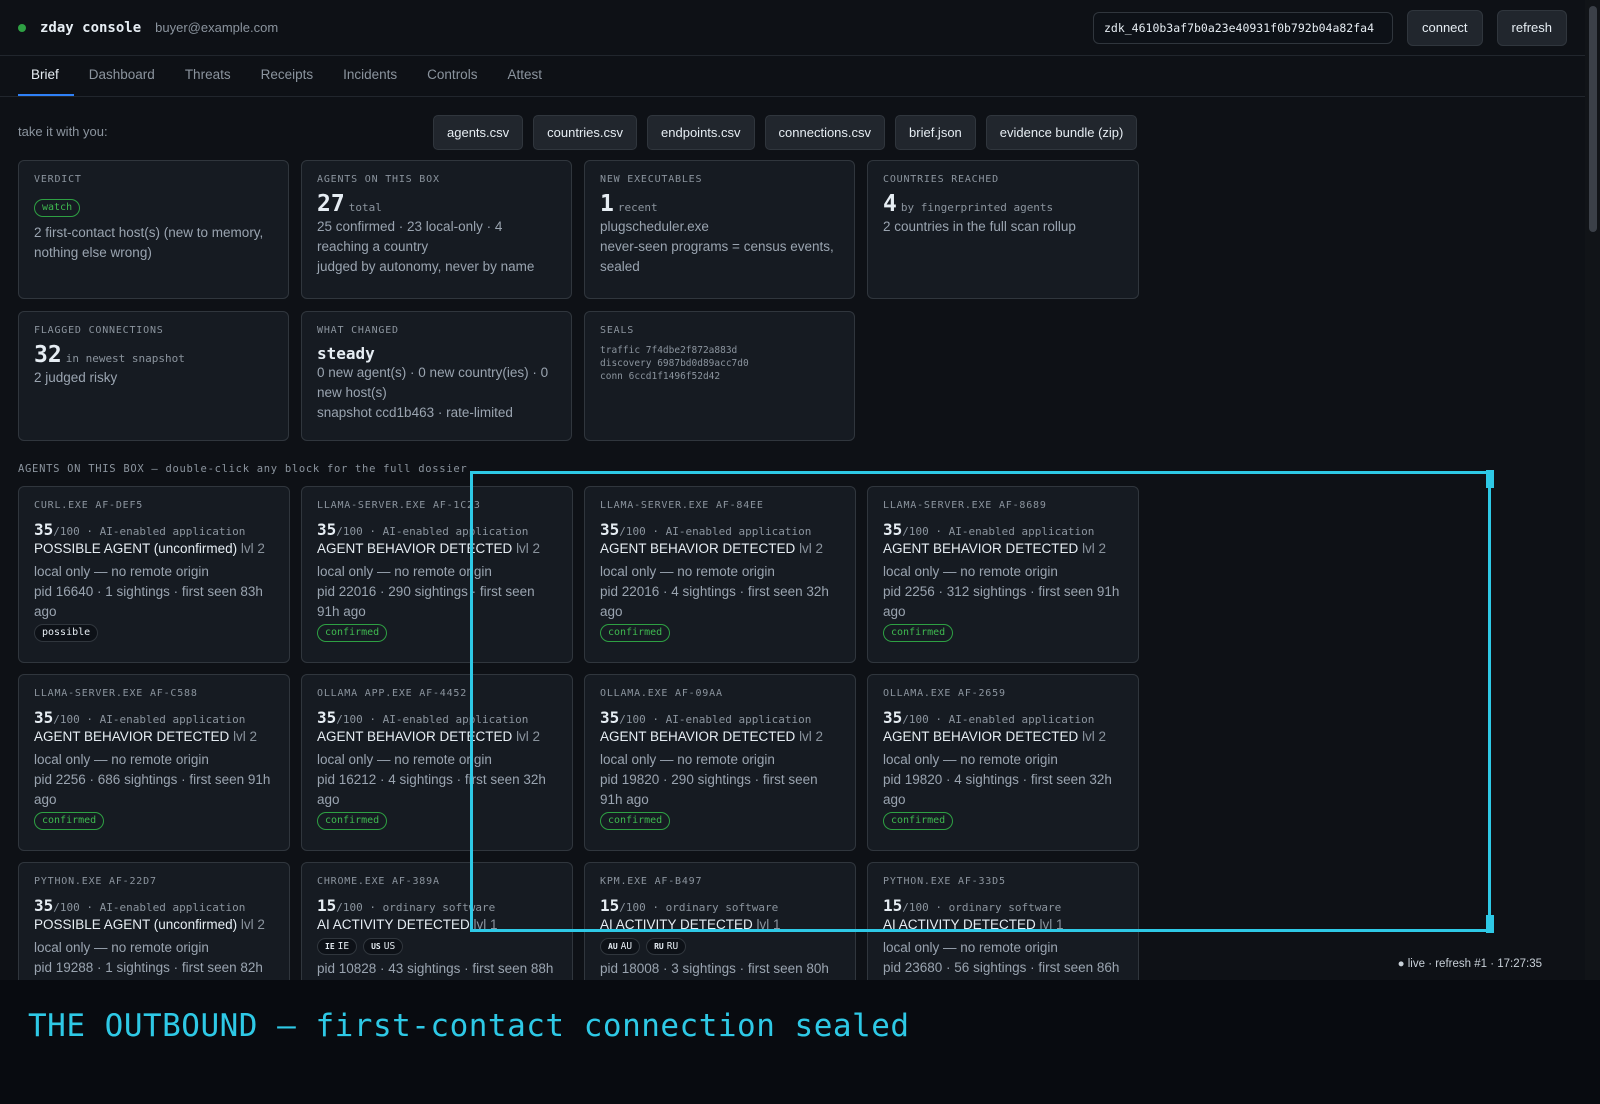 The width and height of the screenshot is (1600, 1104). I want to click on live-status: ● live · refresh #1 · 17:27:35, so click(1469, 964).